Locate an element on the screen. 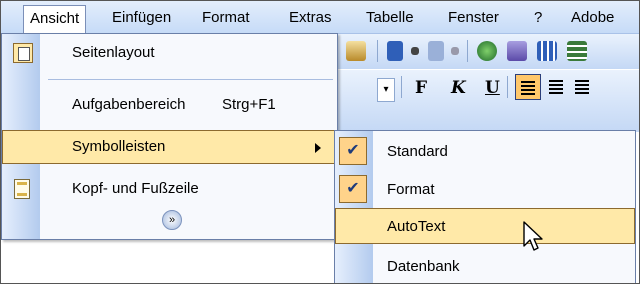 The height and width of the screenshot is (284, 640). menu-help-label: ? is located at coordinates (538, 17).